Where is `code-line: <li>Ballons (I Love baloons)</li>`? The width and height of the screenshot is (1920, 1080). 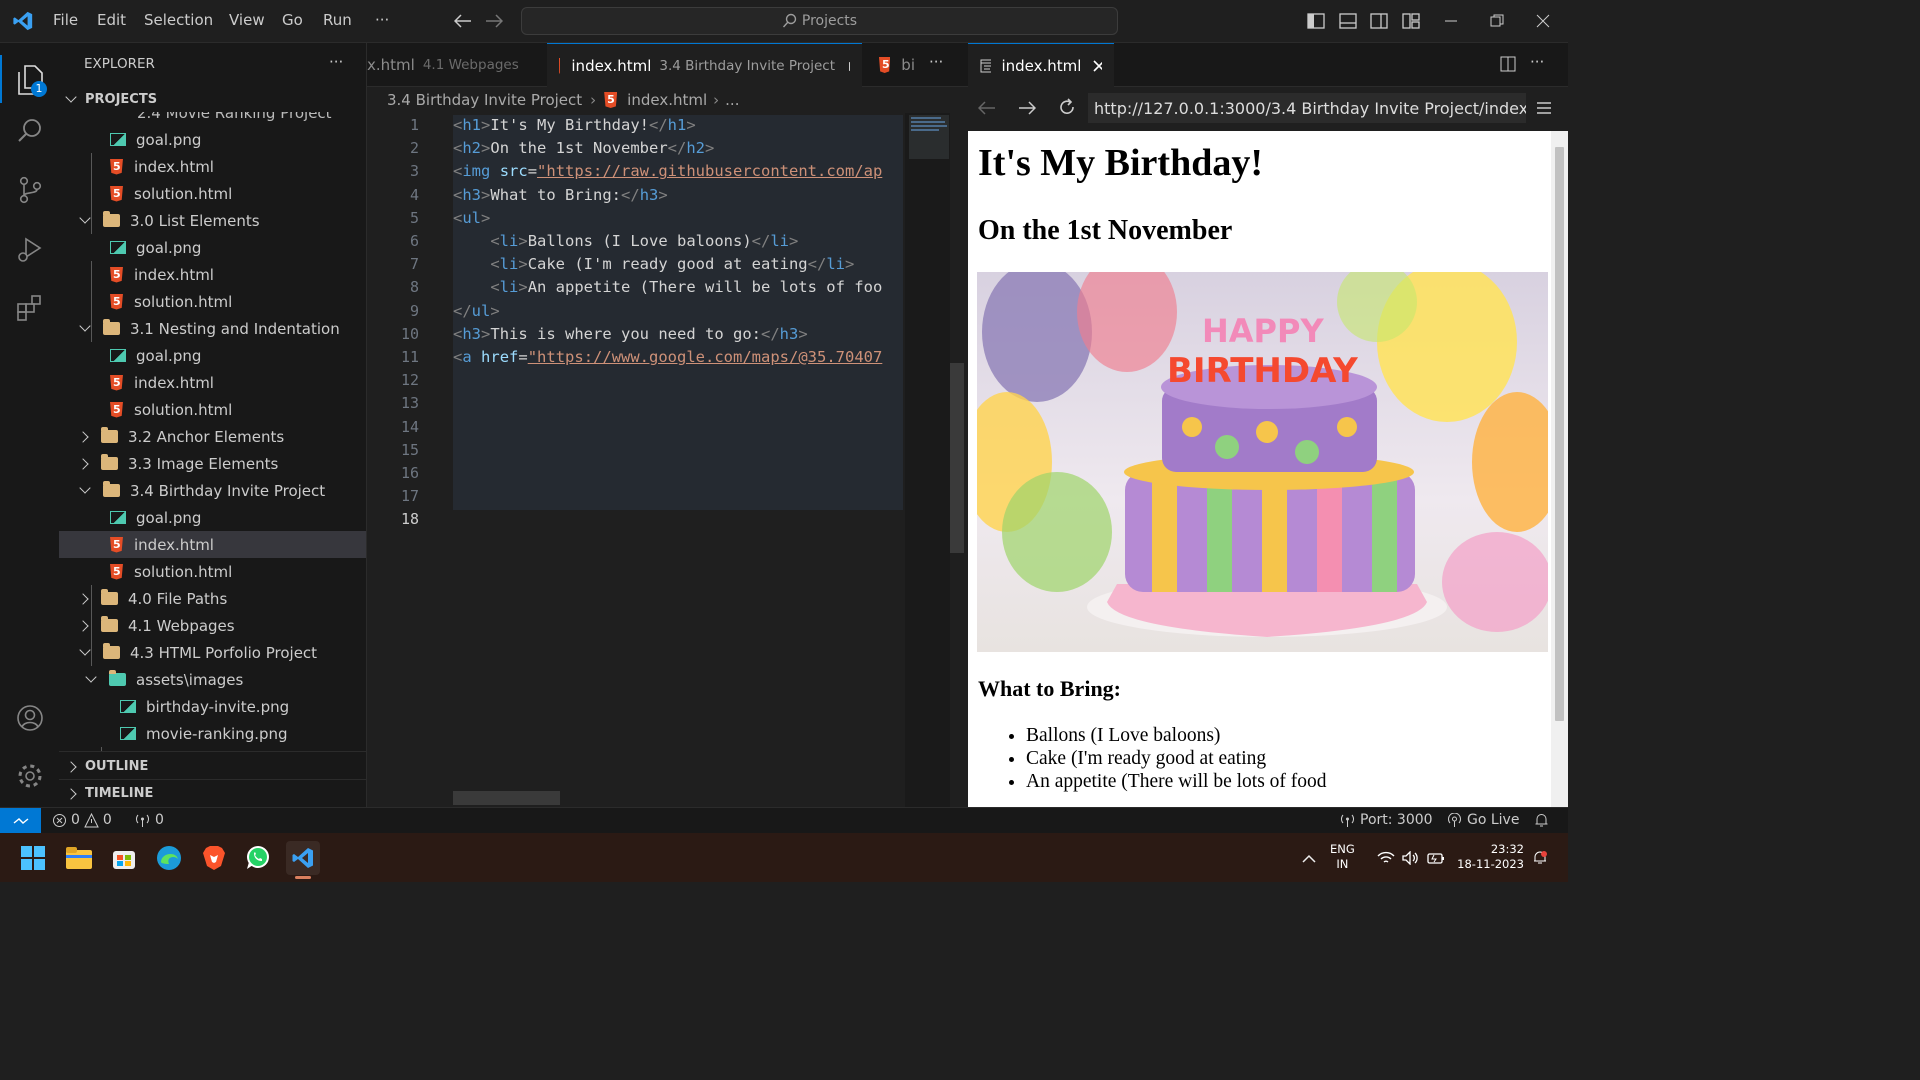
code-line: <li>Ballons (I Love baloons)</li> is located at coordinates (625, 241).